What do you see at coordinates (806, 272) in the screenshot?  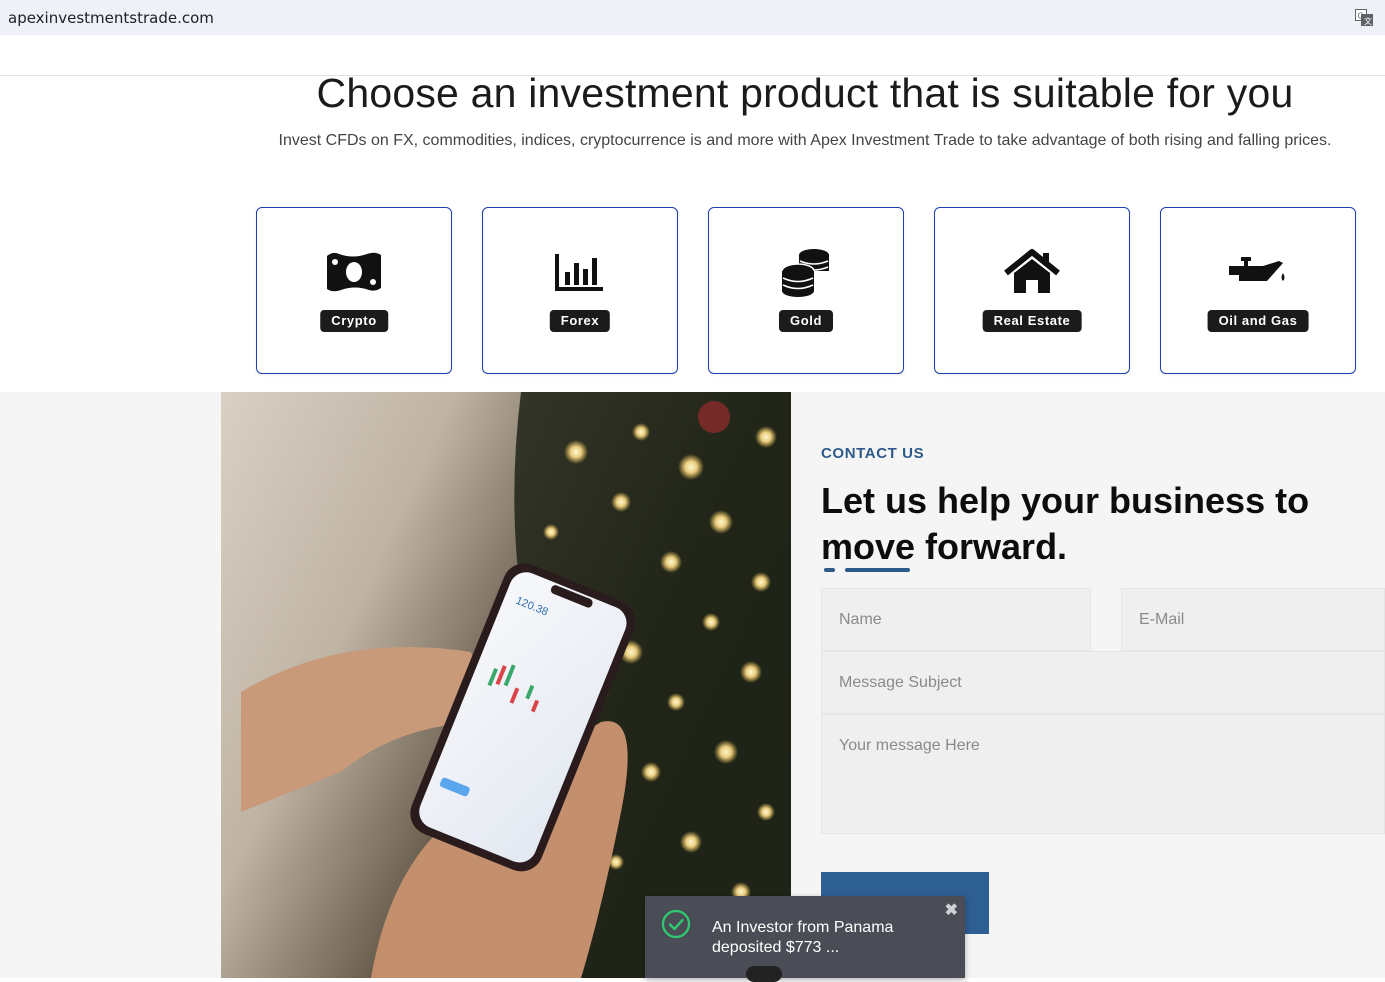 I see `coins-icon` at bounding box center [806, 272].